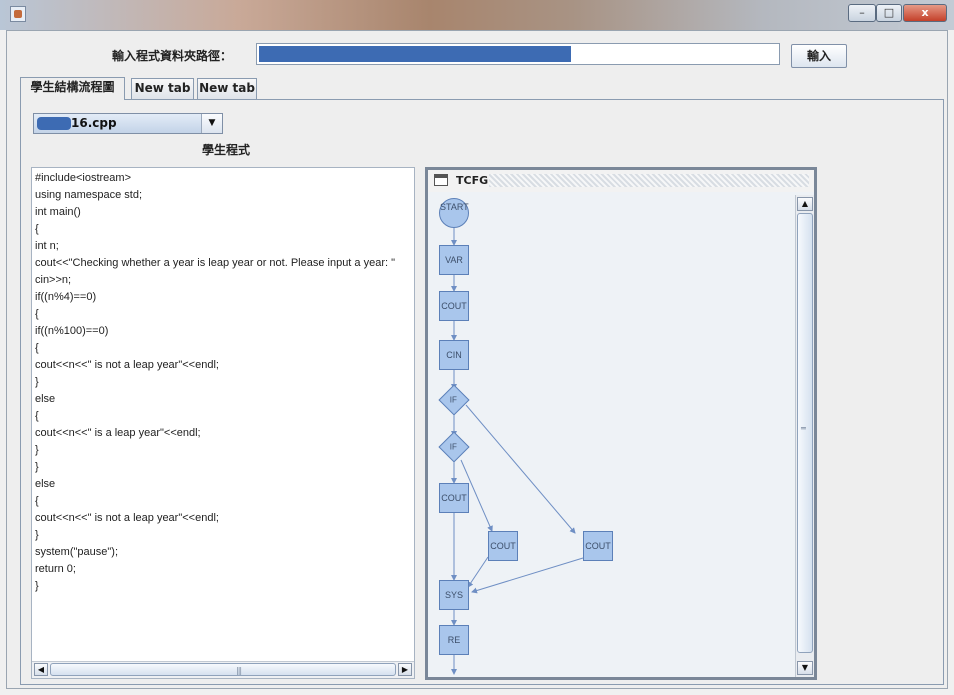  Describe the element at coordinates (47, 246) in the screenshot. I see `code-line: int n;` at that location.